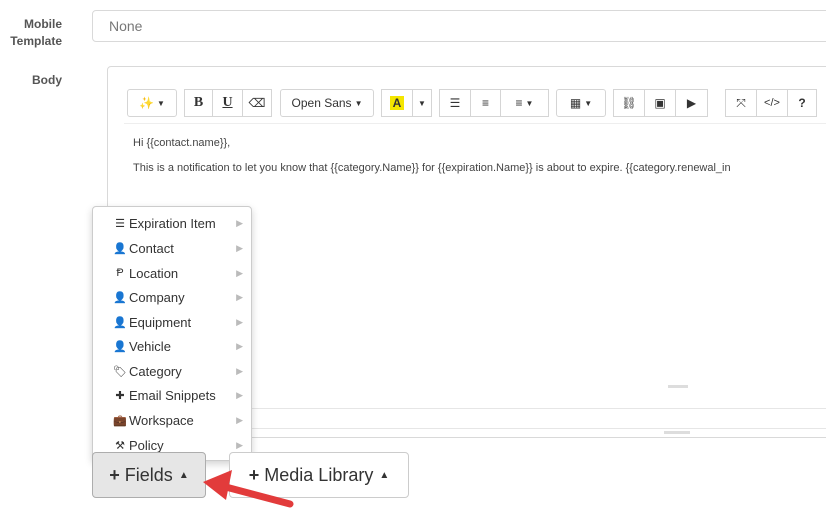  What do you see at coordinates (248, 489) in the screenshot?
I see `annotation-arrow-icon` at bounding box center [248, 489].